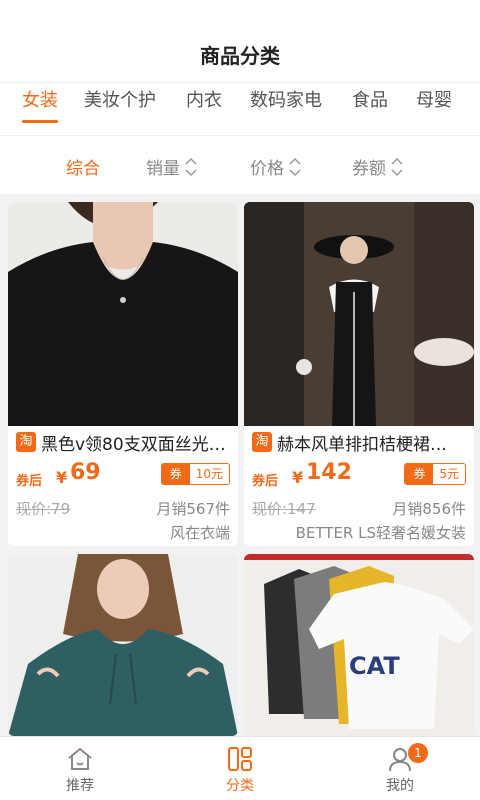  Describe the element at coordinates (418, 753) in the screenshot. I see `notification-badge: 1` at that location.